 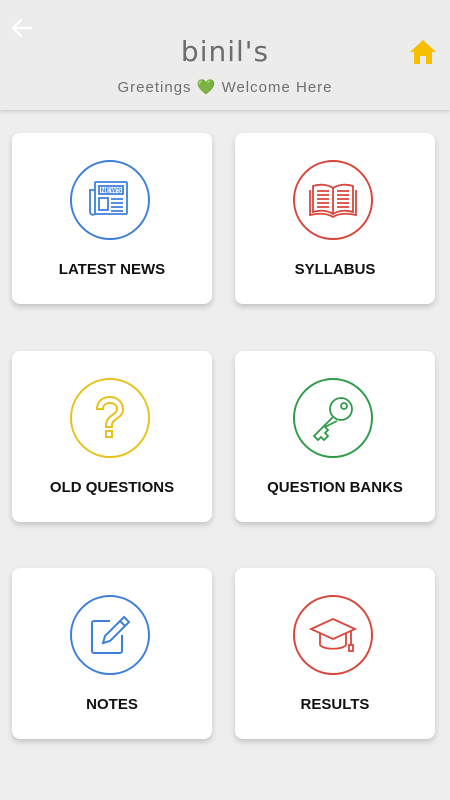 I want to click on greeting-right: Welcome Here, so click(x=277, y=87).